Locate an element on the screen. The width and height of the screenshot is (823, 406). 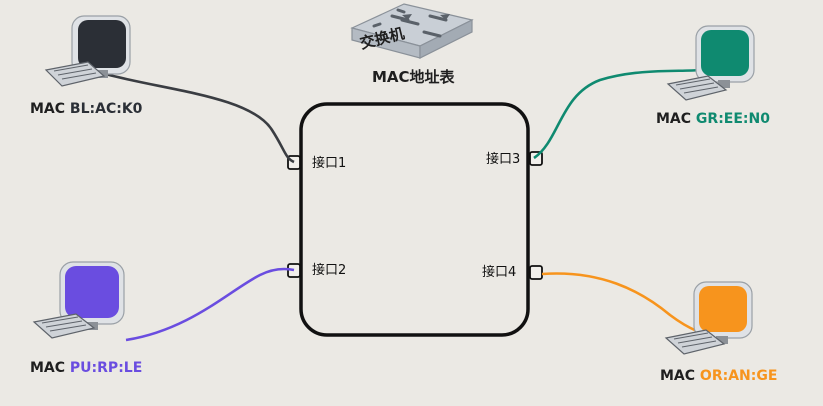
mac-value-purple: PU:RP:LE is located at coordinates (106, 368).